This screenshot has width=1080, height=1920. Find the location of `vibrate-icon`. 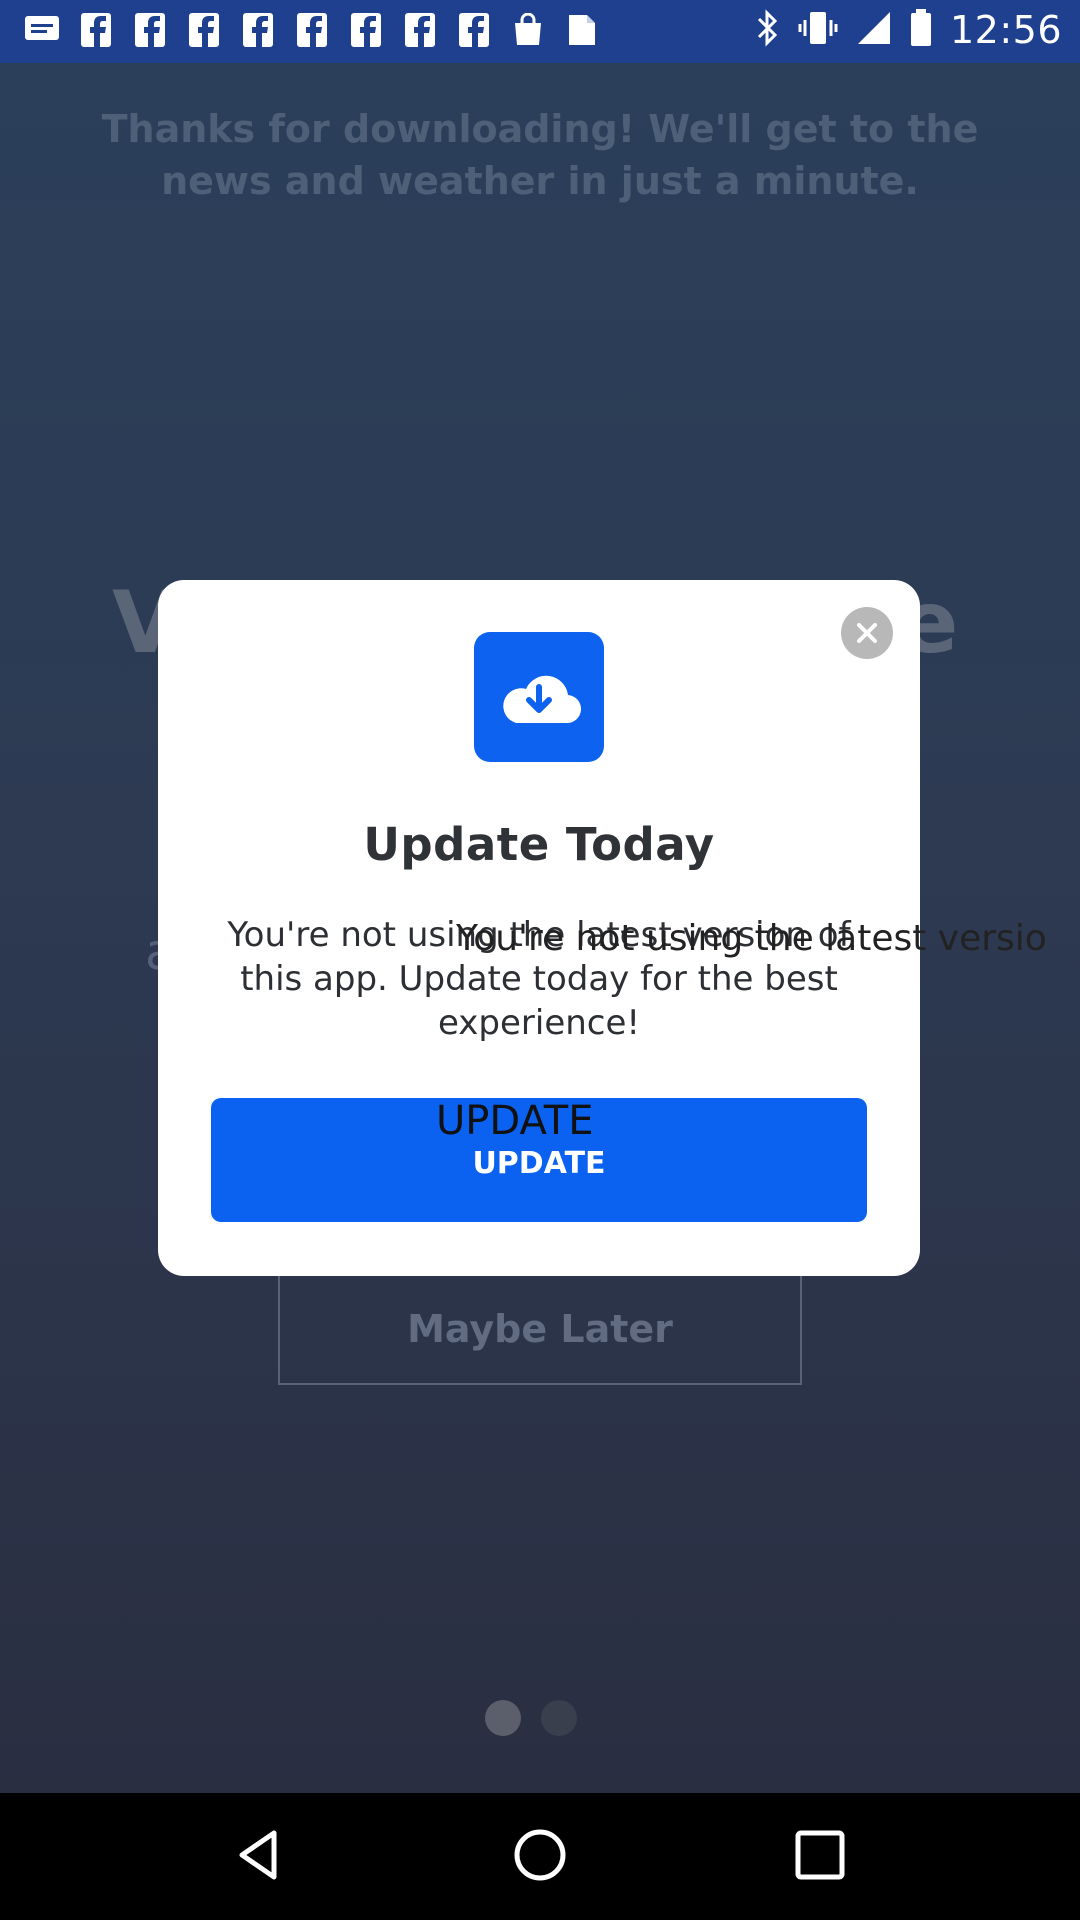

vibrate-icon is located at coordinates (818, 30).